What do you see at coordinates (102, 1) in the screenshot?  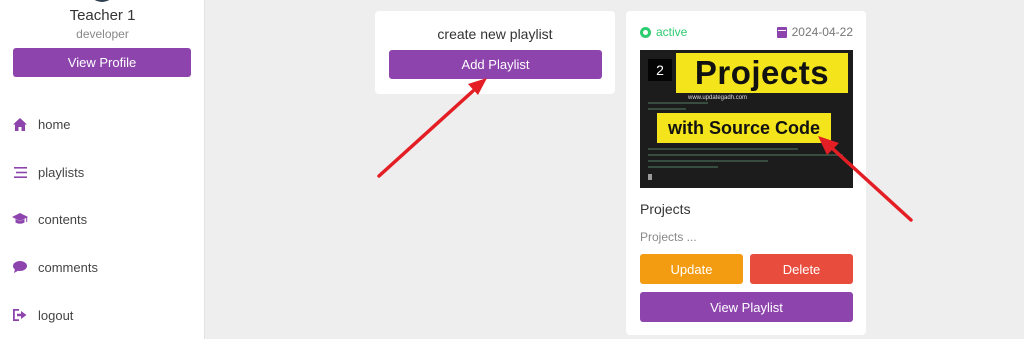 I see `avatar` at bounding box center [102, 1].